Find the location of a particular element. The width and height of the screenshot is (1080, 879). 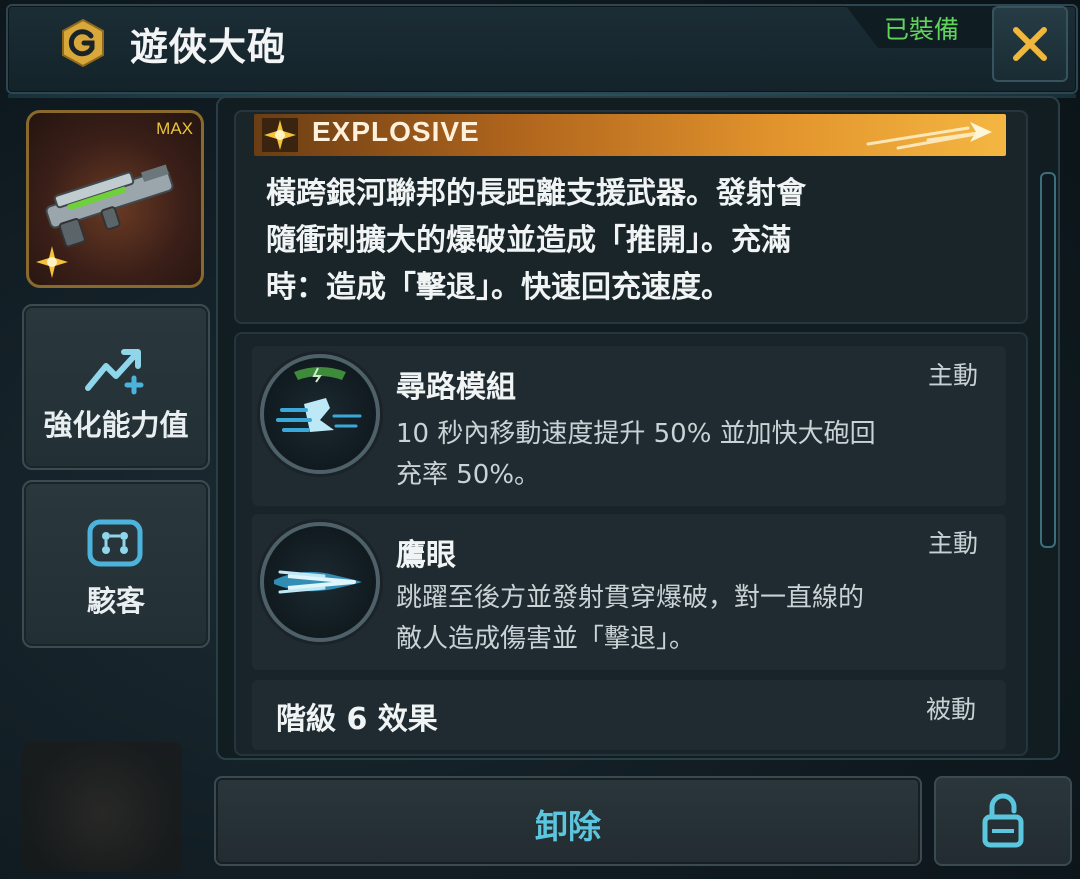

sidebar-item-label: 駭客 is located at coordinates (115, 601).